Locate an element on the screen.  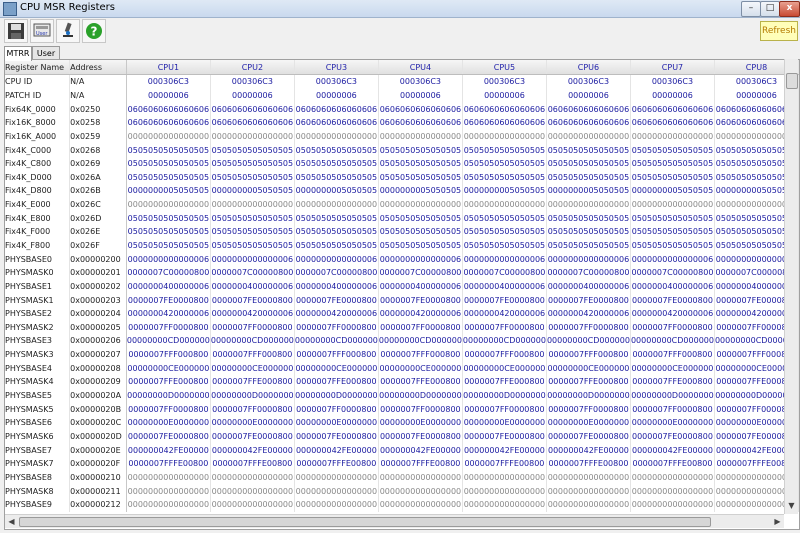
cpu3-value-cell: 0000000005050505 is located at coordinates (336, 191).